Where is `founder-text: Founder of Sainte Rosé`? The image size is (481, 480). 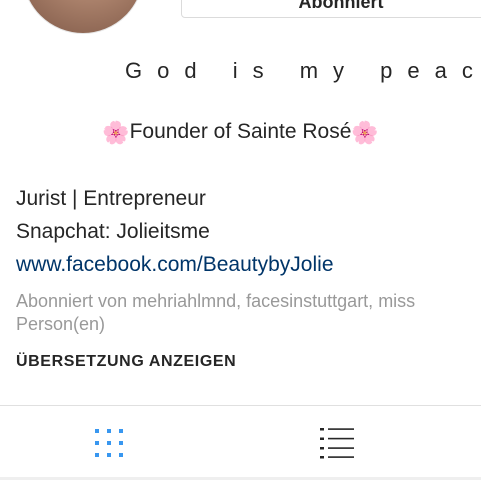 founder-text: Founder of Sainte Rosé is located at coordinates (240, 131).